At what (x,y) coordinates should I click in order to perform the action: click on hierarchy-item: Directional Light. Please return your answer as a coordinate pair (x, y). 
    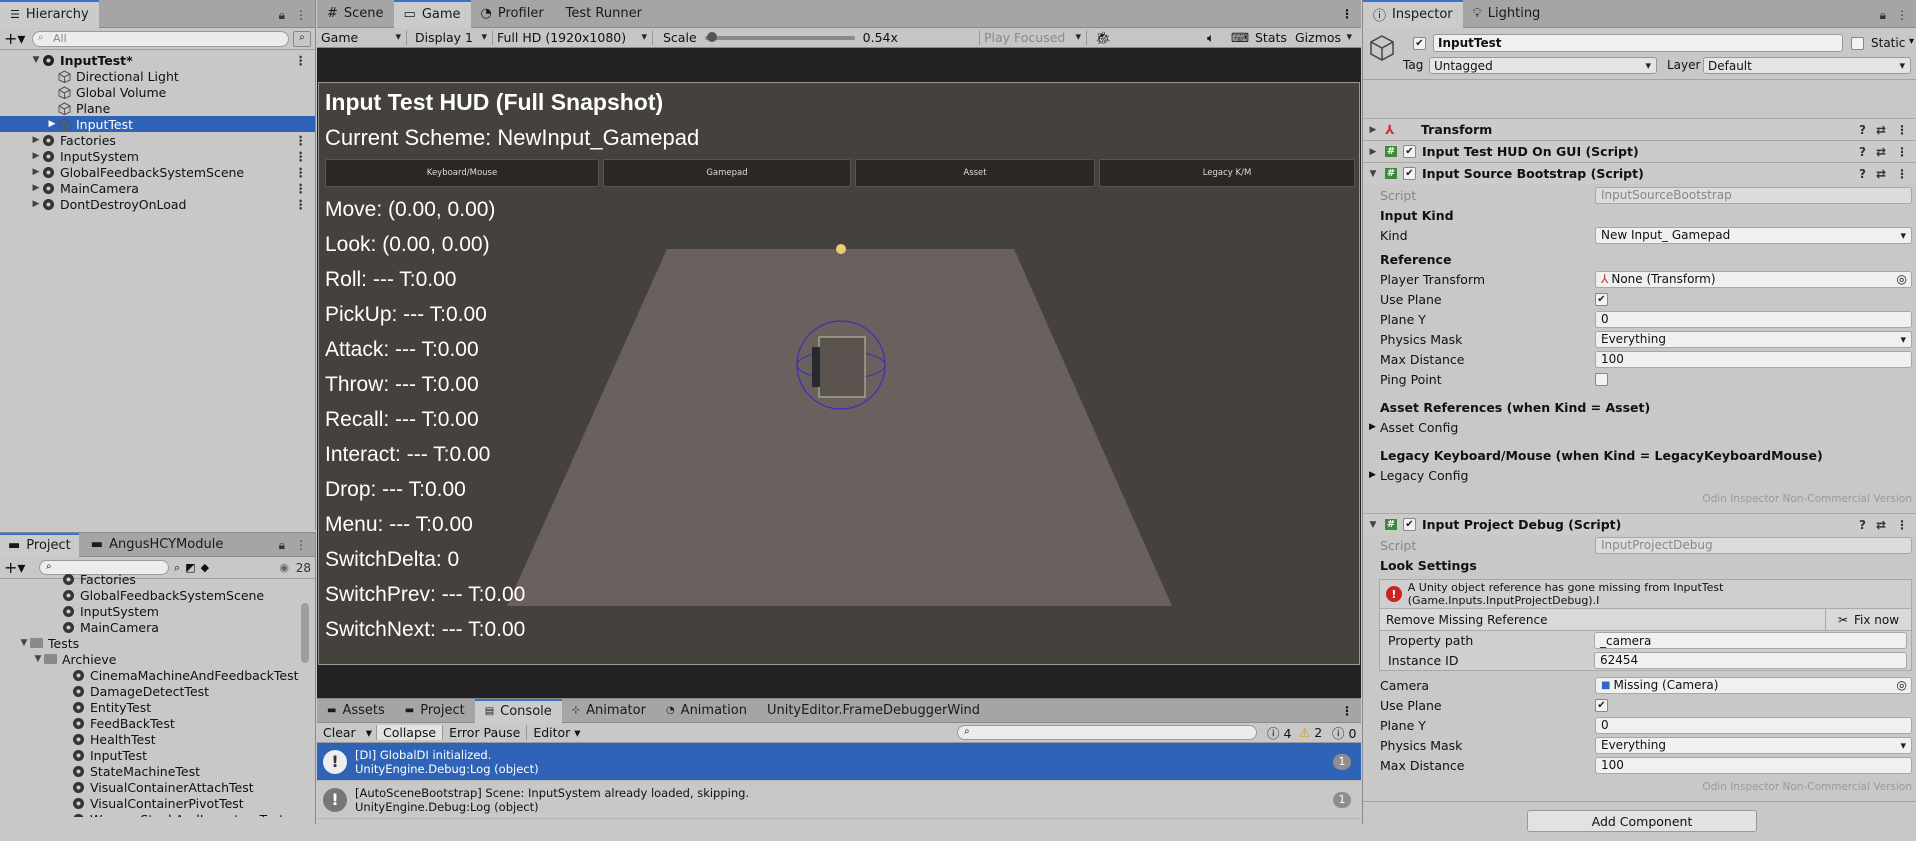
    Looking at the image, I should click on (157, 76).